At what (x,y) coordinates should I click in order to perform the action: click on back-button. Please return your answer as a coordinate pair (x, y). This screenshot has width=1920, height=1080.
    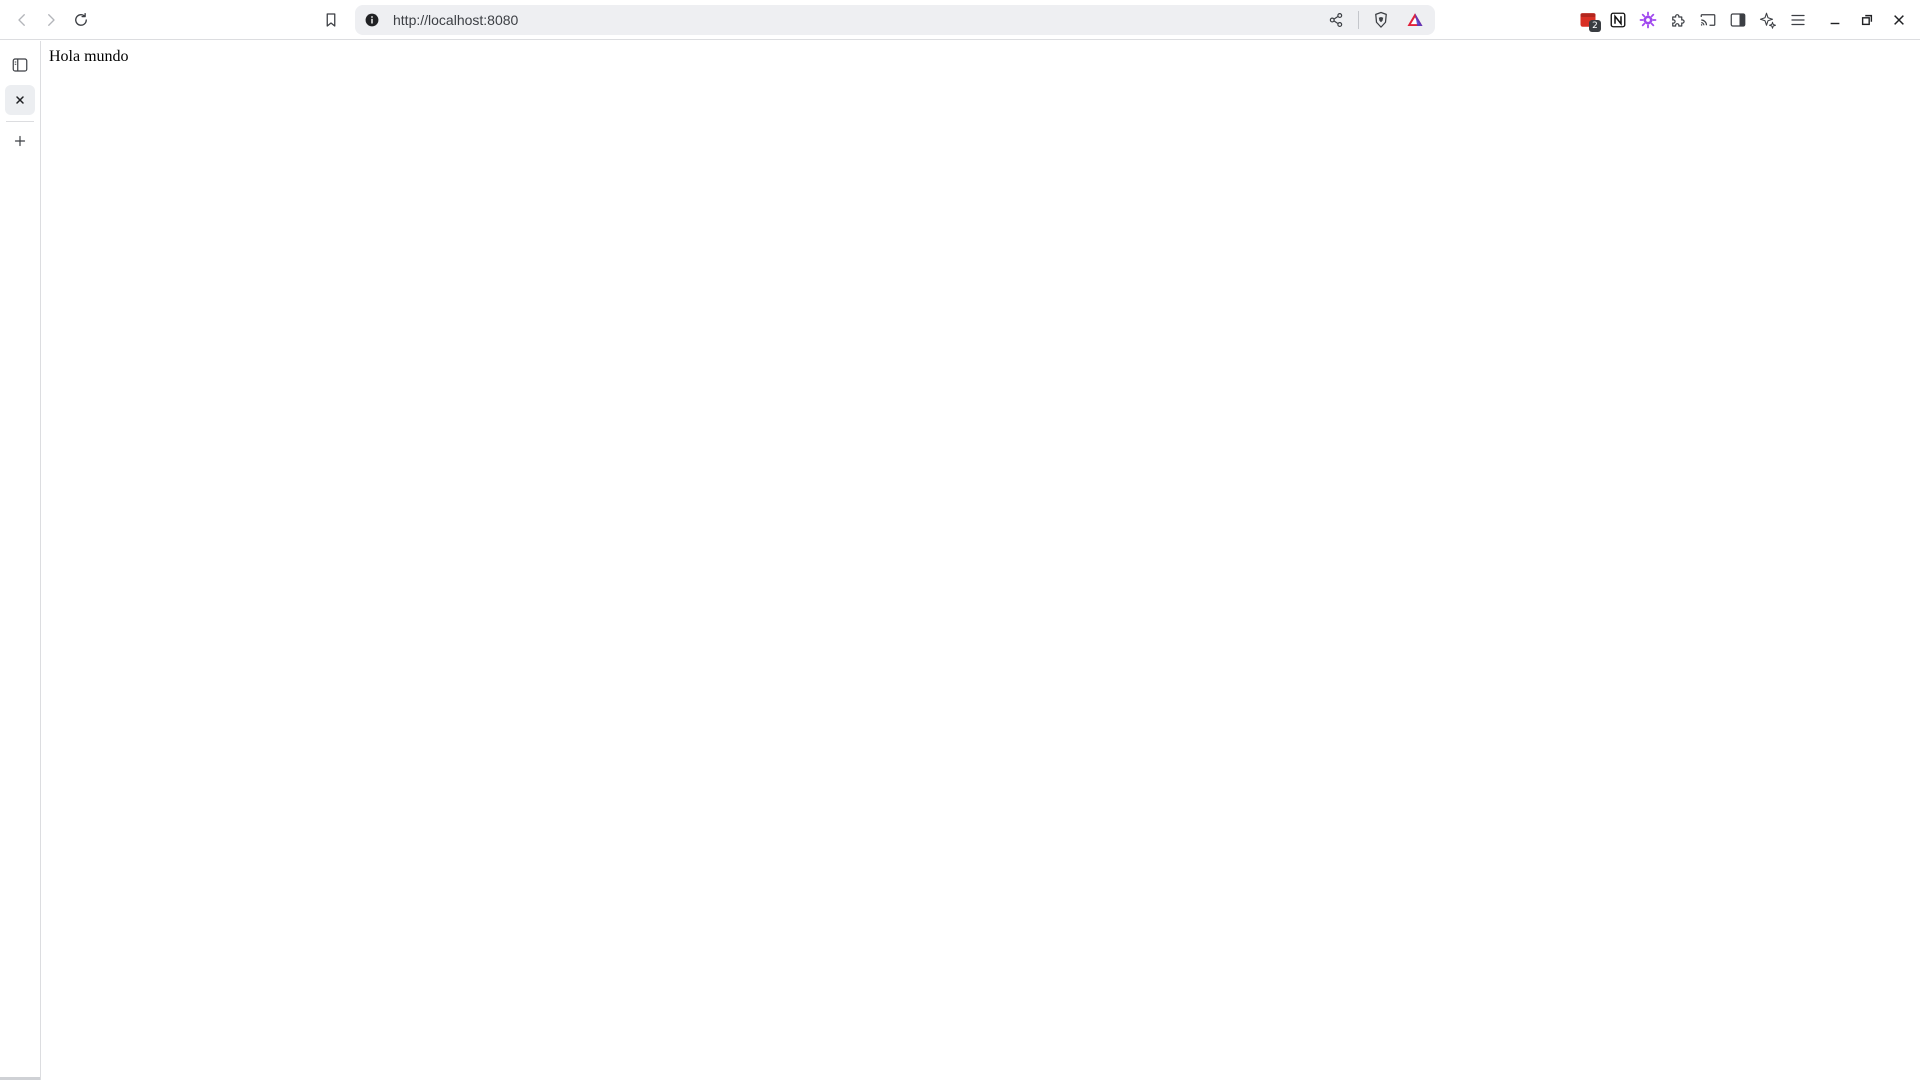
    Looking at the image, I should click on (22, 20).